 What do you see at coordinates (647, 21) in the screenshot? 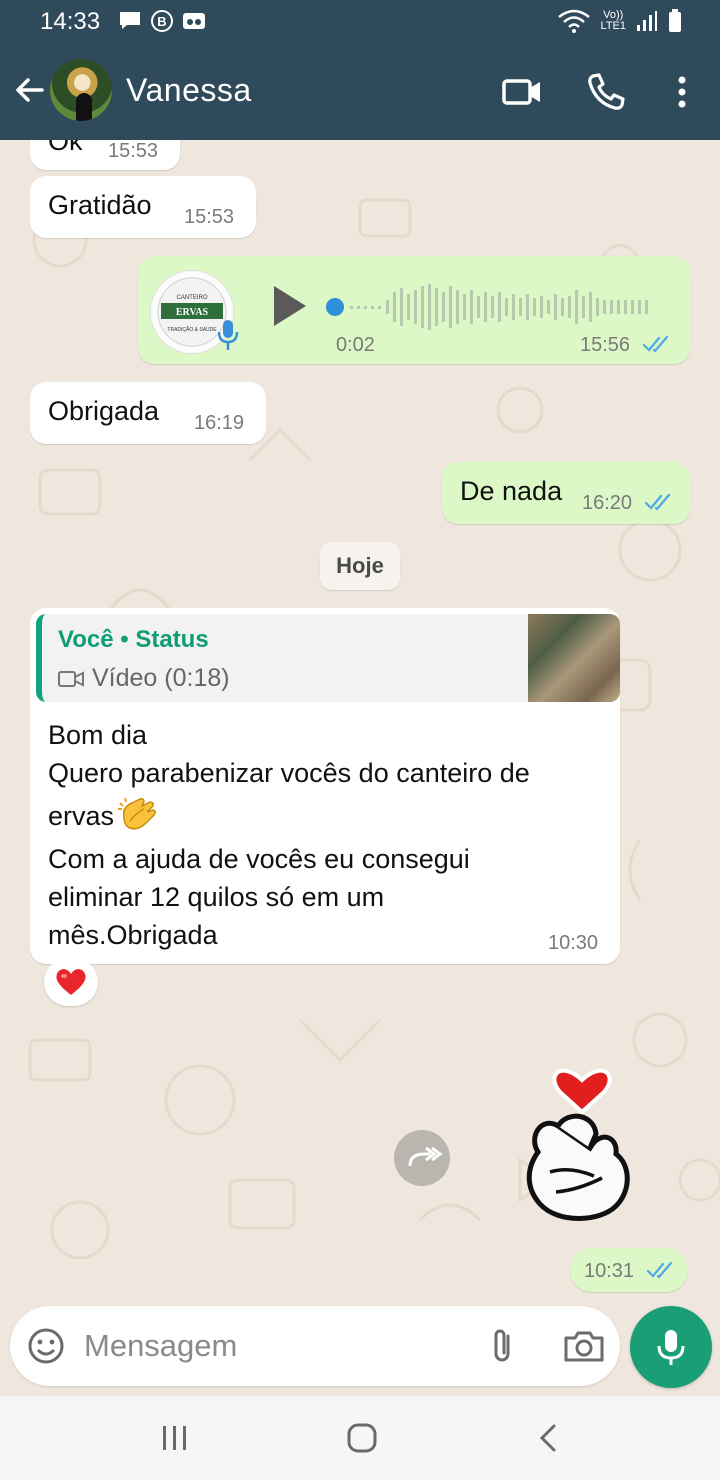
I see `signal-icon` at bounding box center [647, 21].